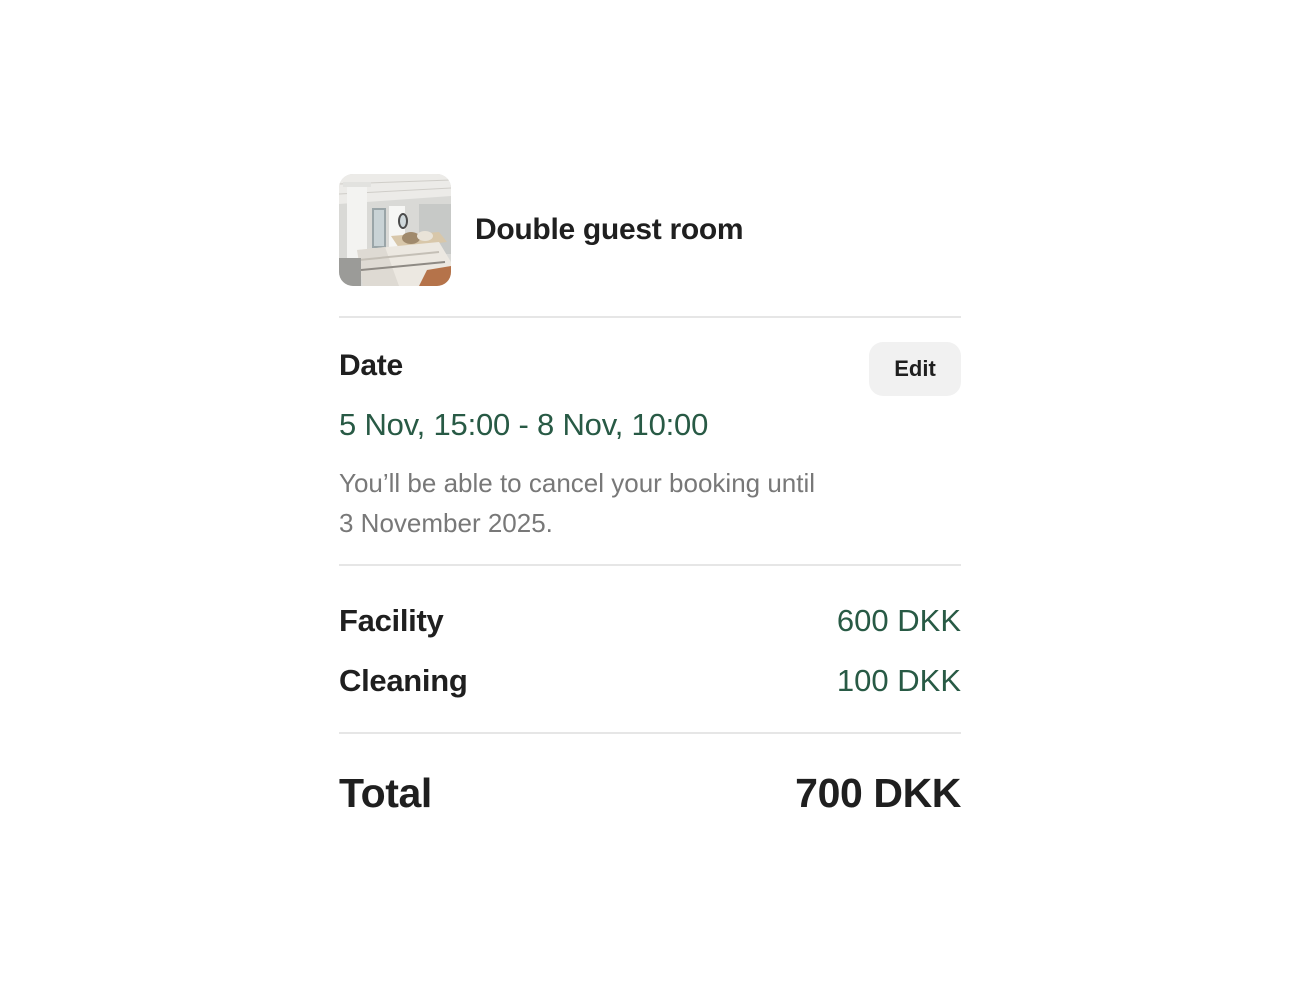  I want to click on room-thumbnail, so click(395, 230).